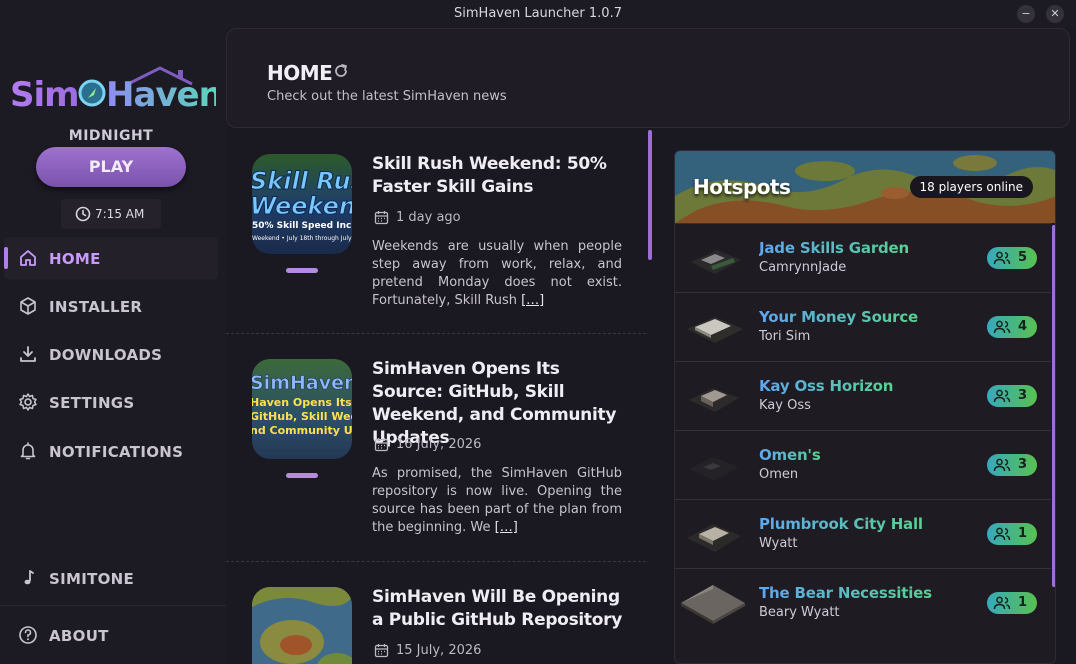 The width and height of the screenshot is (1076, 664). What do you see at coordinates (799, 612) in the screenshot?
I see `lot-owner: Beary Wyatt` at bounding box center [799, 612].